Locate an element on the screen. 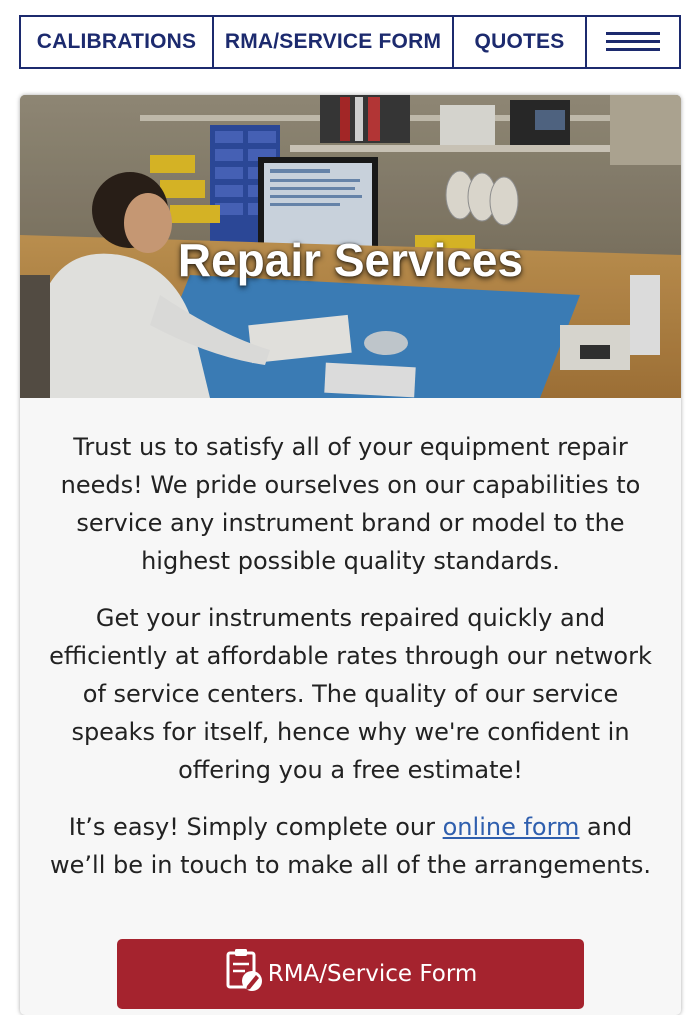 The image size is (700, 1015). form-paragraph-text-start: It’s easy! Simply complete our is located at coordinates (255, 827).